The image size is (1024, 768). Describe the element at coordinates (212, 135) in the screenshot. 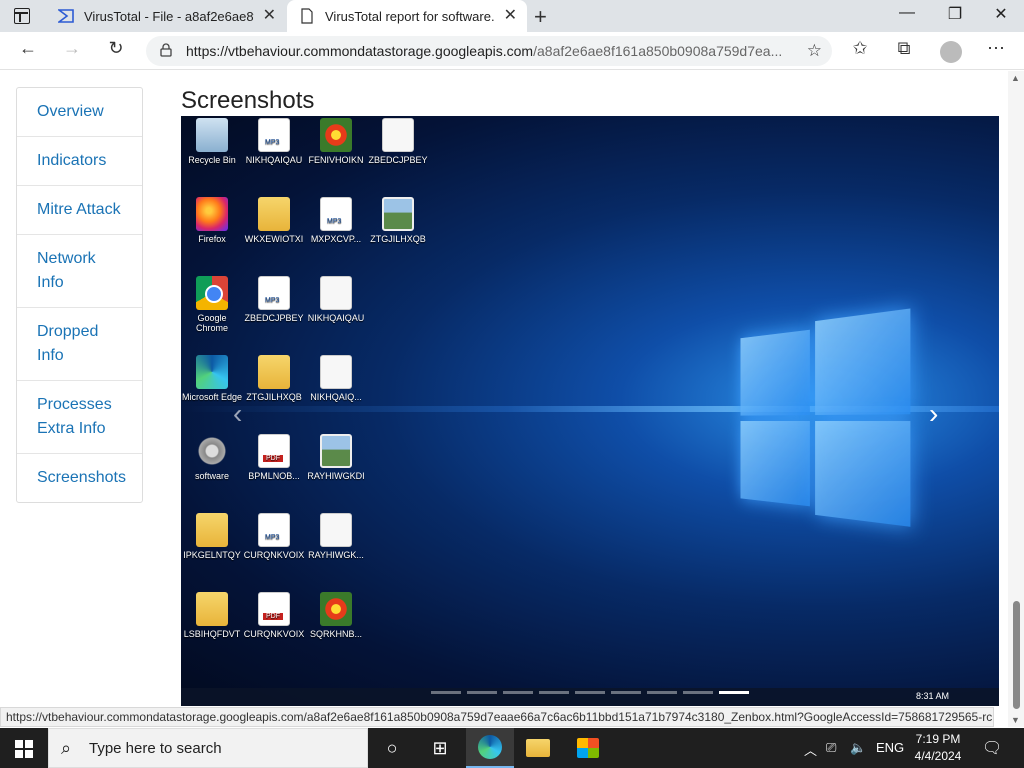

I see `bin-icon` at that location.